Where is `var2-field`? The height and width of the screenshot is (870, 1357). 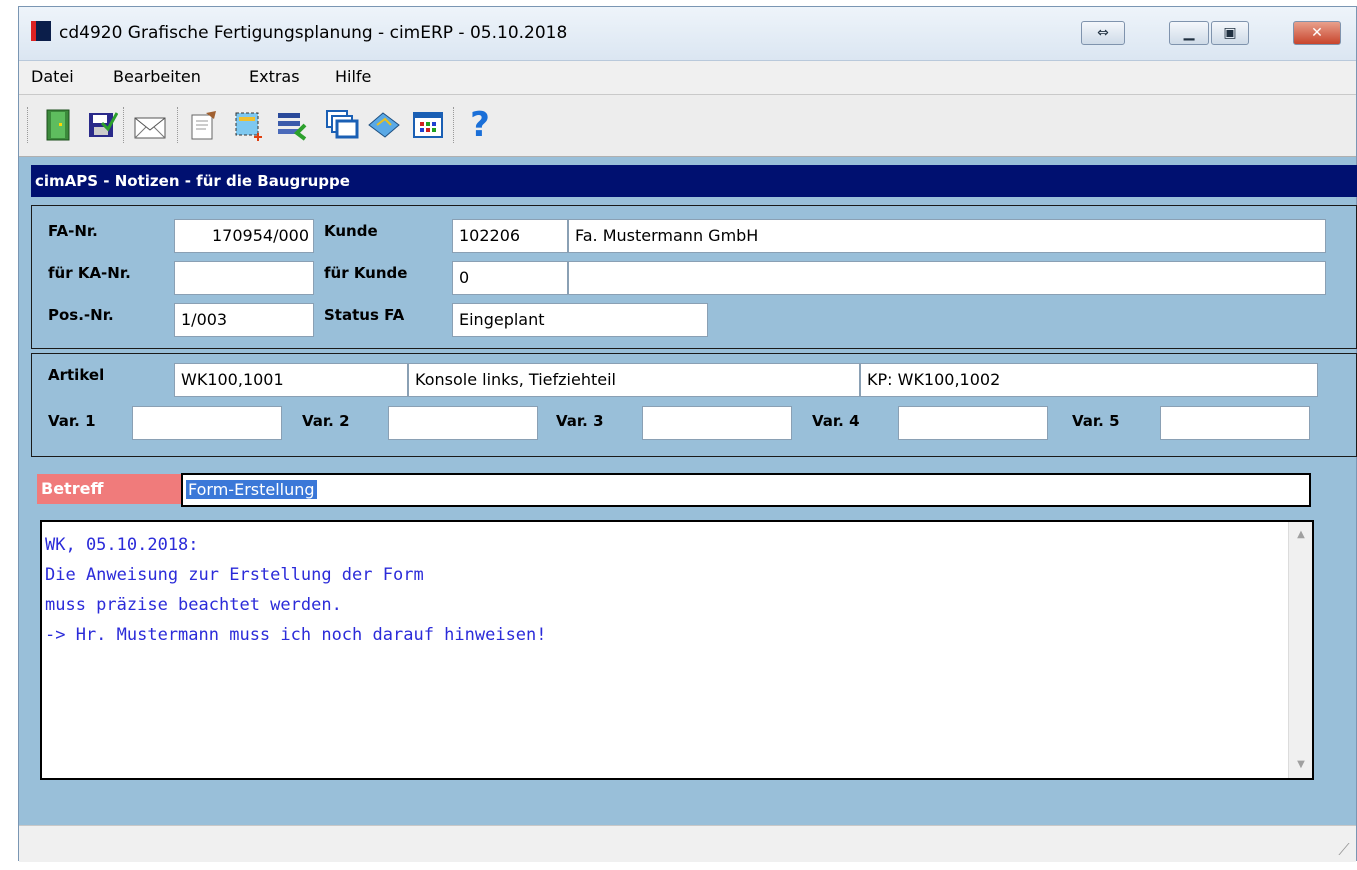 var2-field is located at coordinates (463, 423).